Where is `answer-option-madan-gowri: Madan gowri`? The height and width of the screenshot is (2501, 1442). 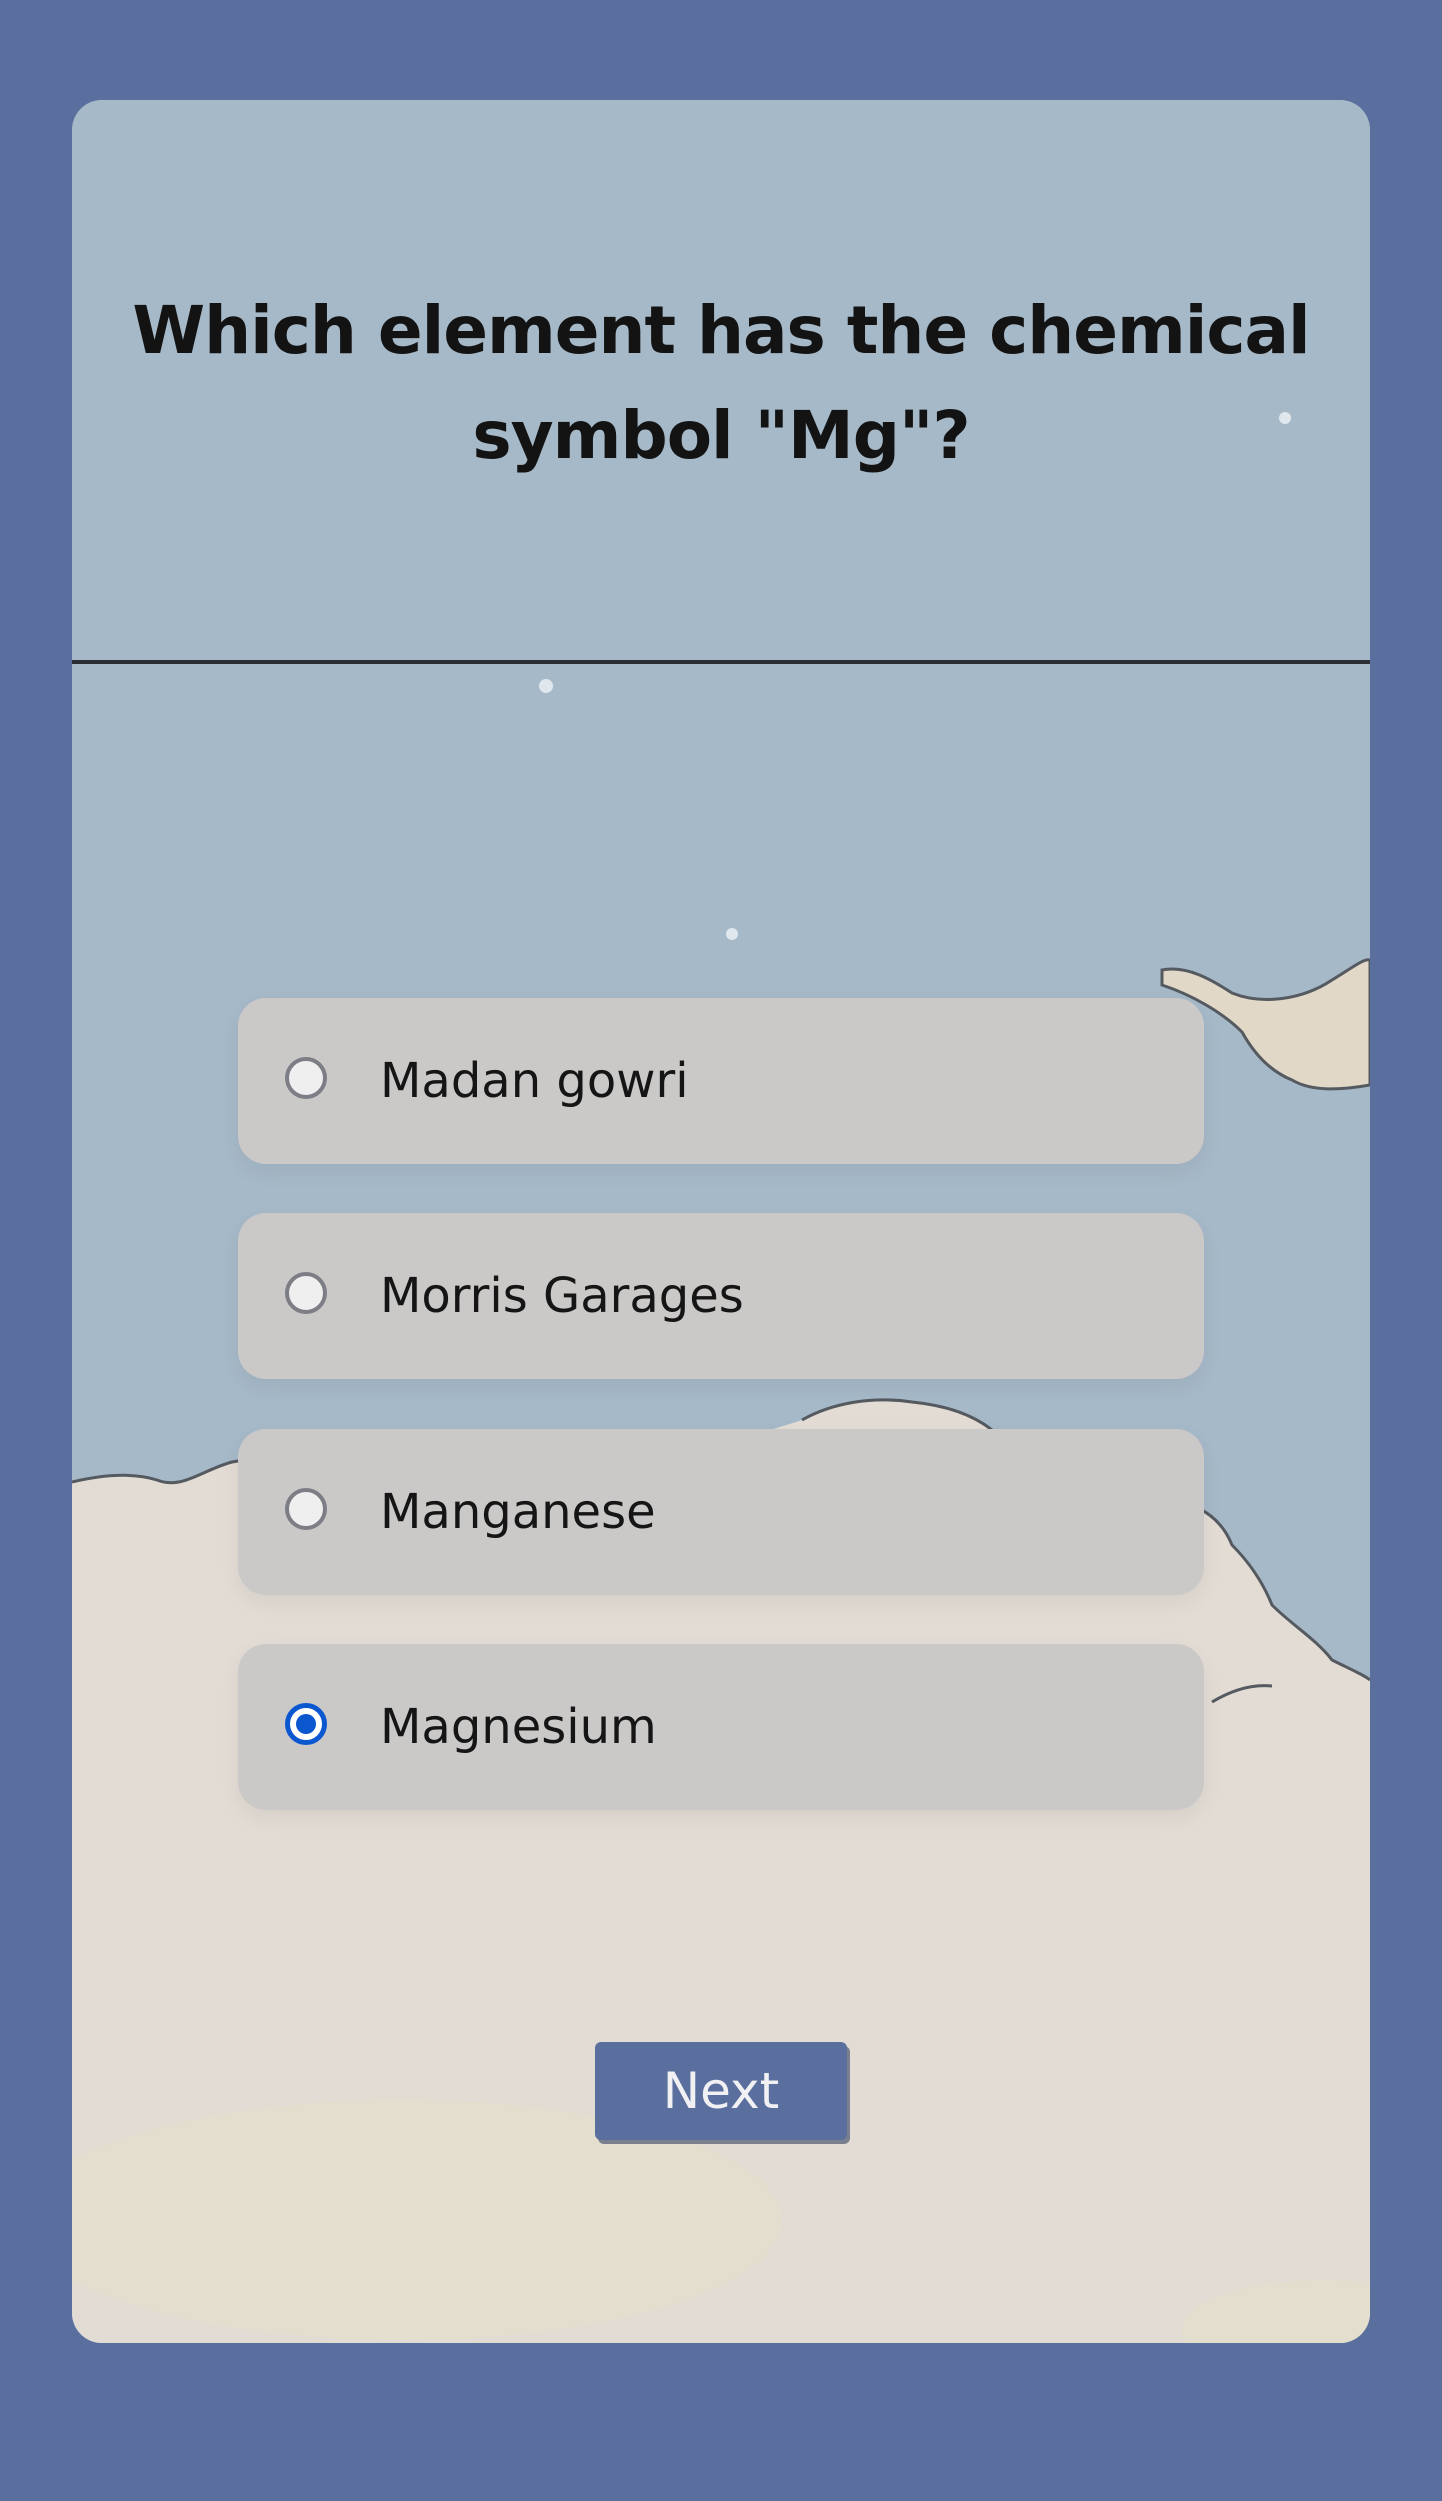
answer-option-madan-gowri: Madan gowri is located at coordinates (721, 1081).